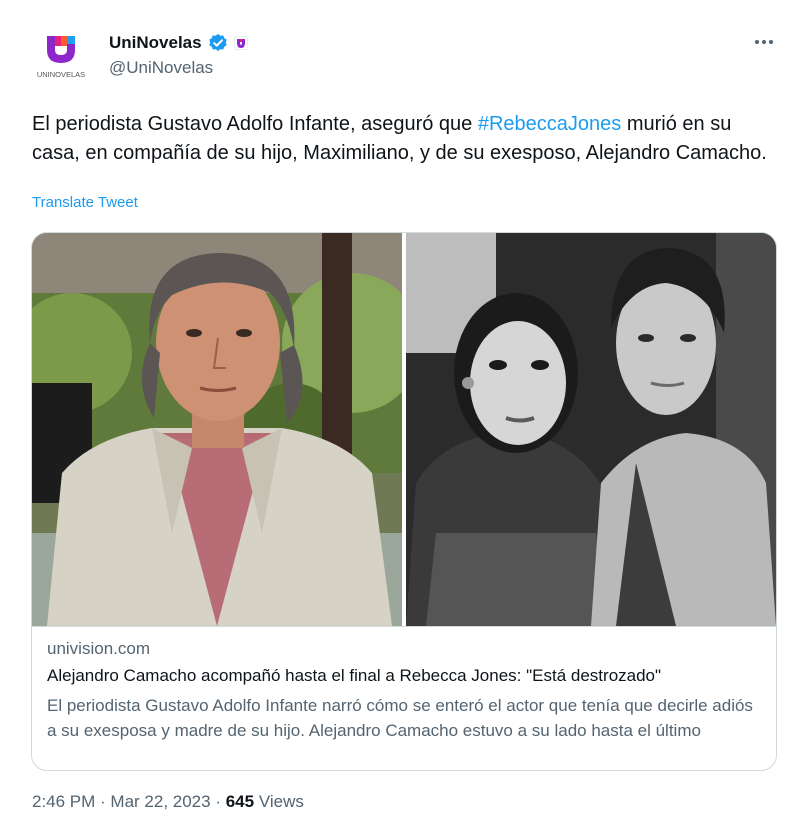 The height and width of the screenshot is (838, 800). Describe the element at coordinates (279, 801) in the screenshot. I see `views-label: Views` at that location.